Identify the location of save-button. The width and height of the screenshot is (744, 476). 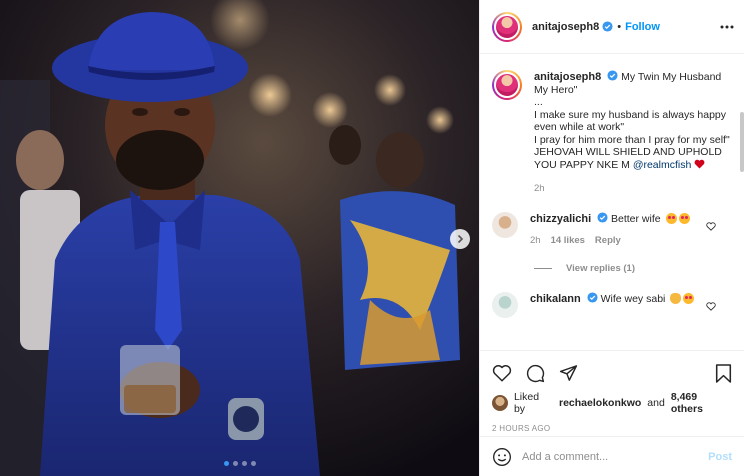
(723, 373).